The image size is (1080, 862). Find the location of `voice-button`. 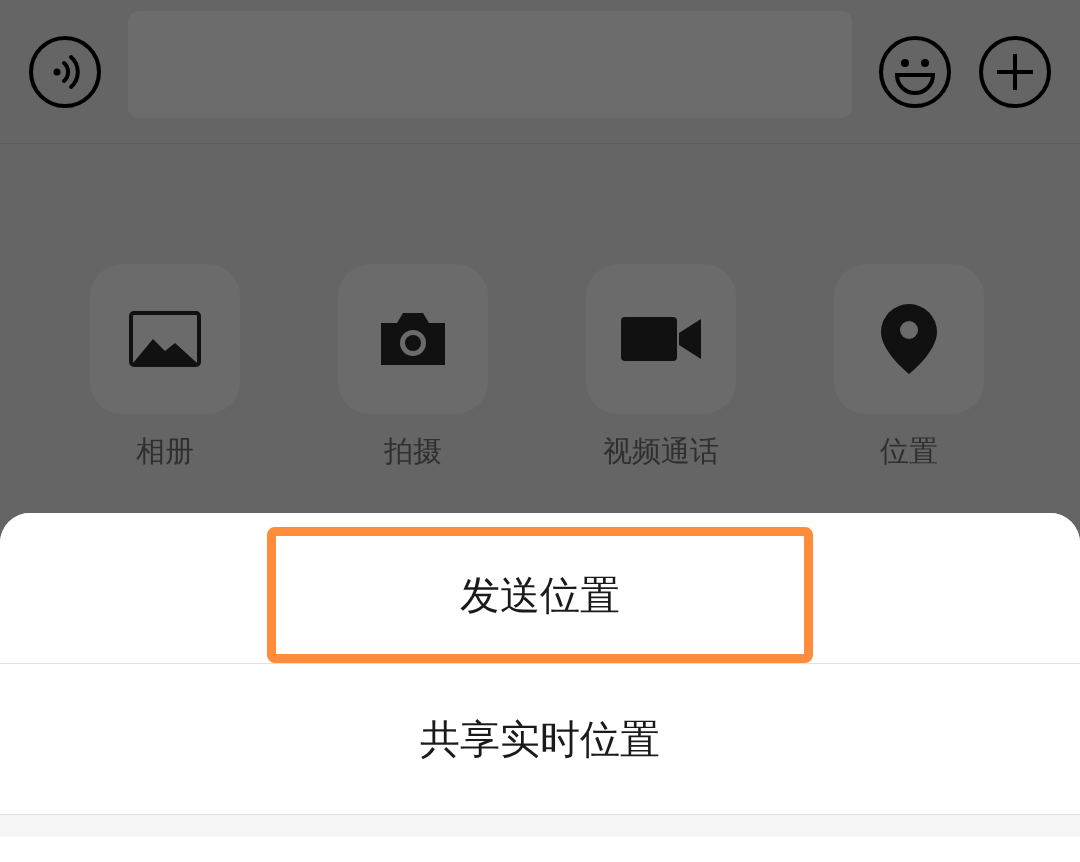

voice-button is located at coordinates (65, 71).